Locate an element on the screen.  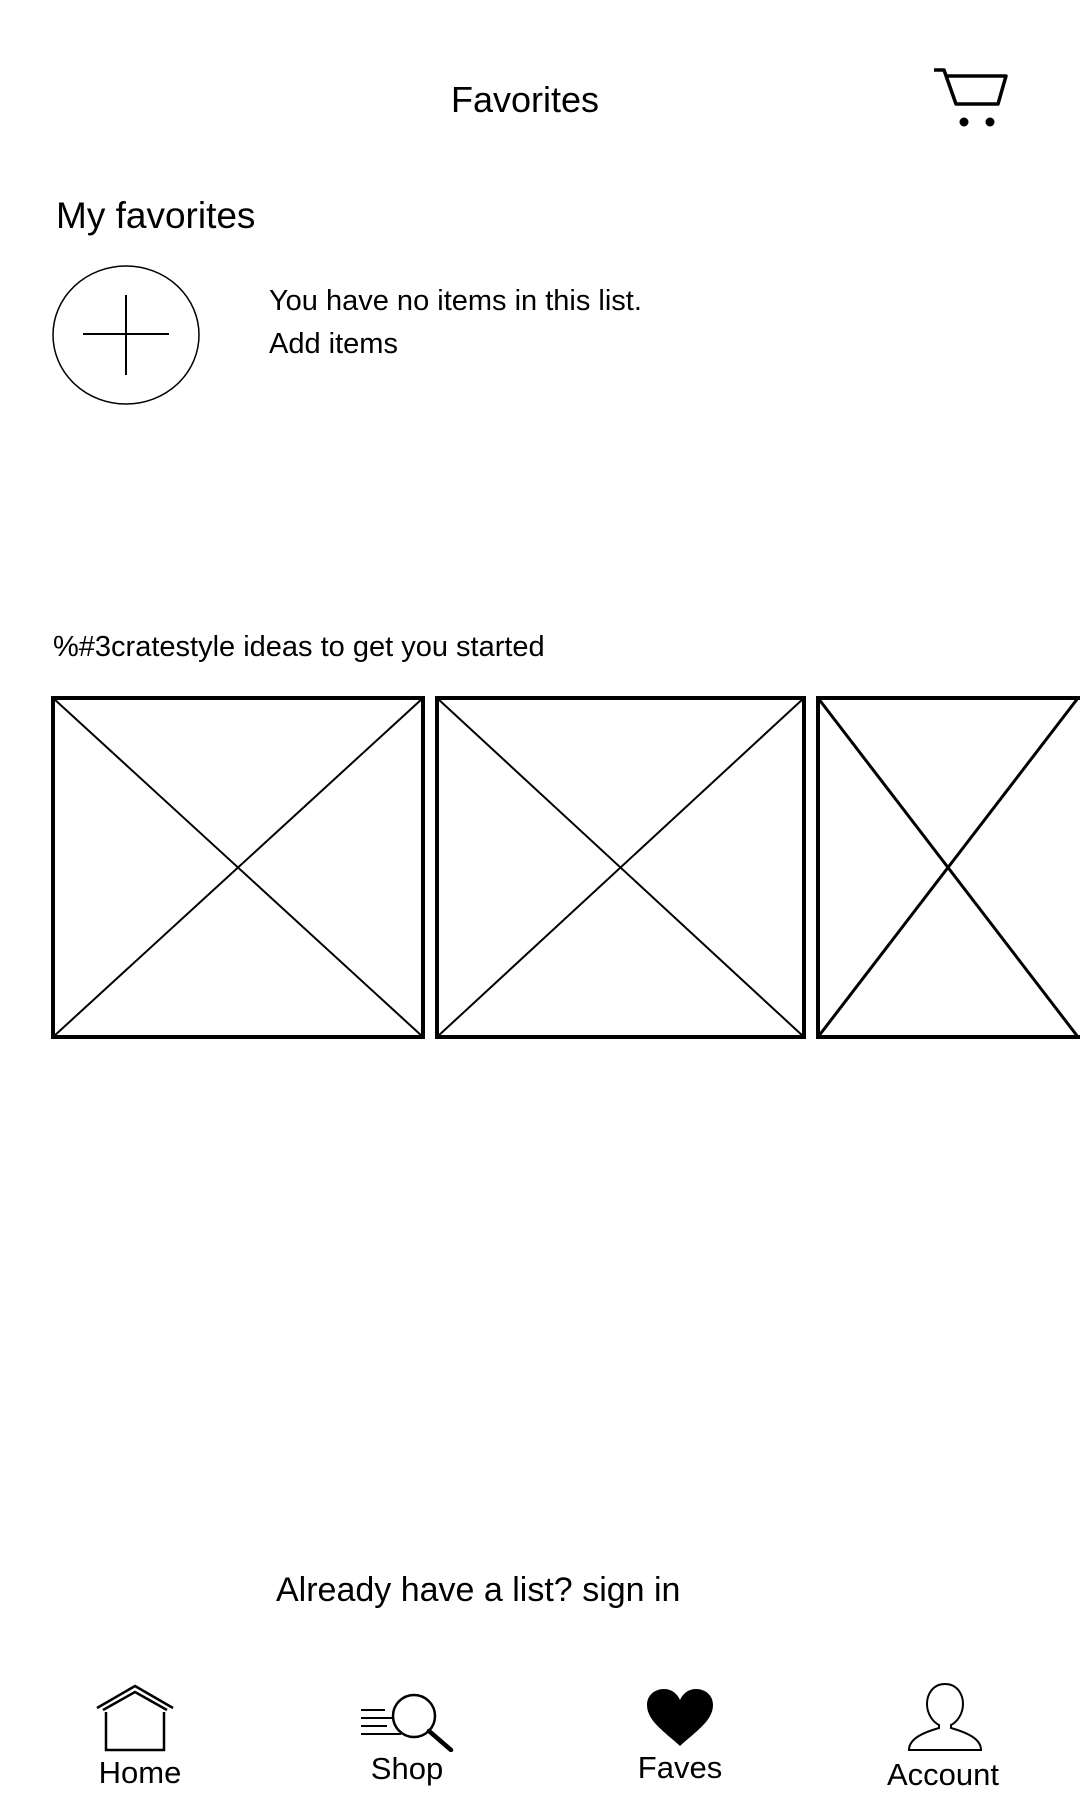
empty-list-message: You have no items in this list. is located at coordinates (455, 301).